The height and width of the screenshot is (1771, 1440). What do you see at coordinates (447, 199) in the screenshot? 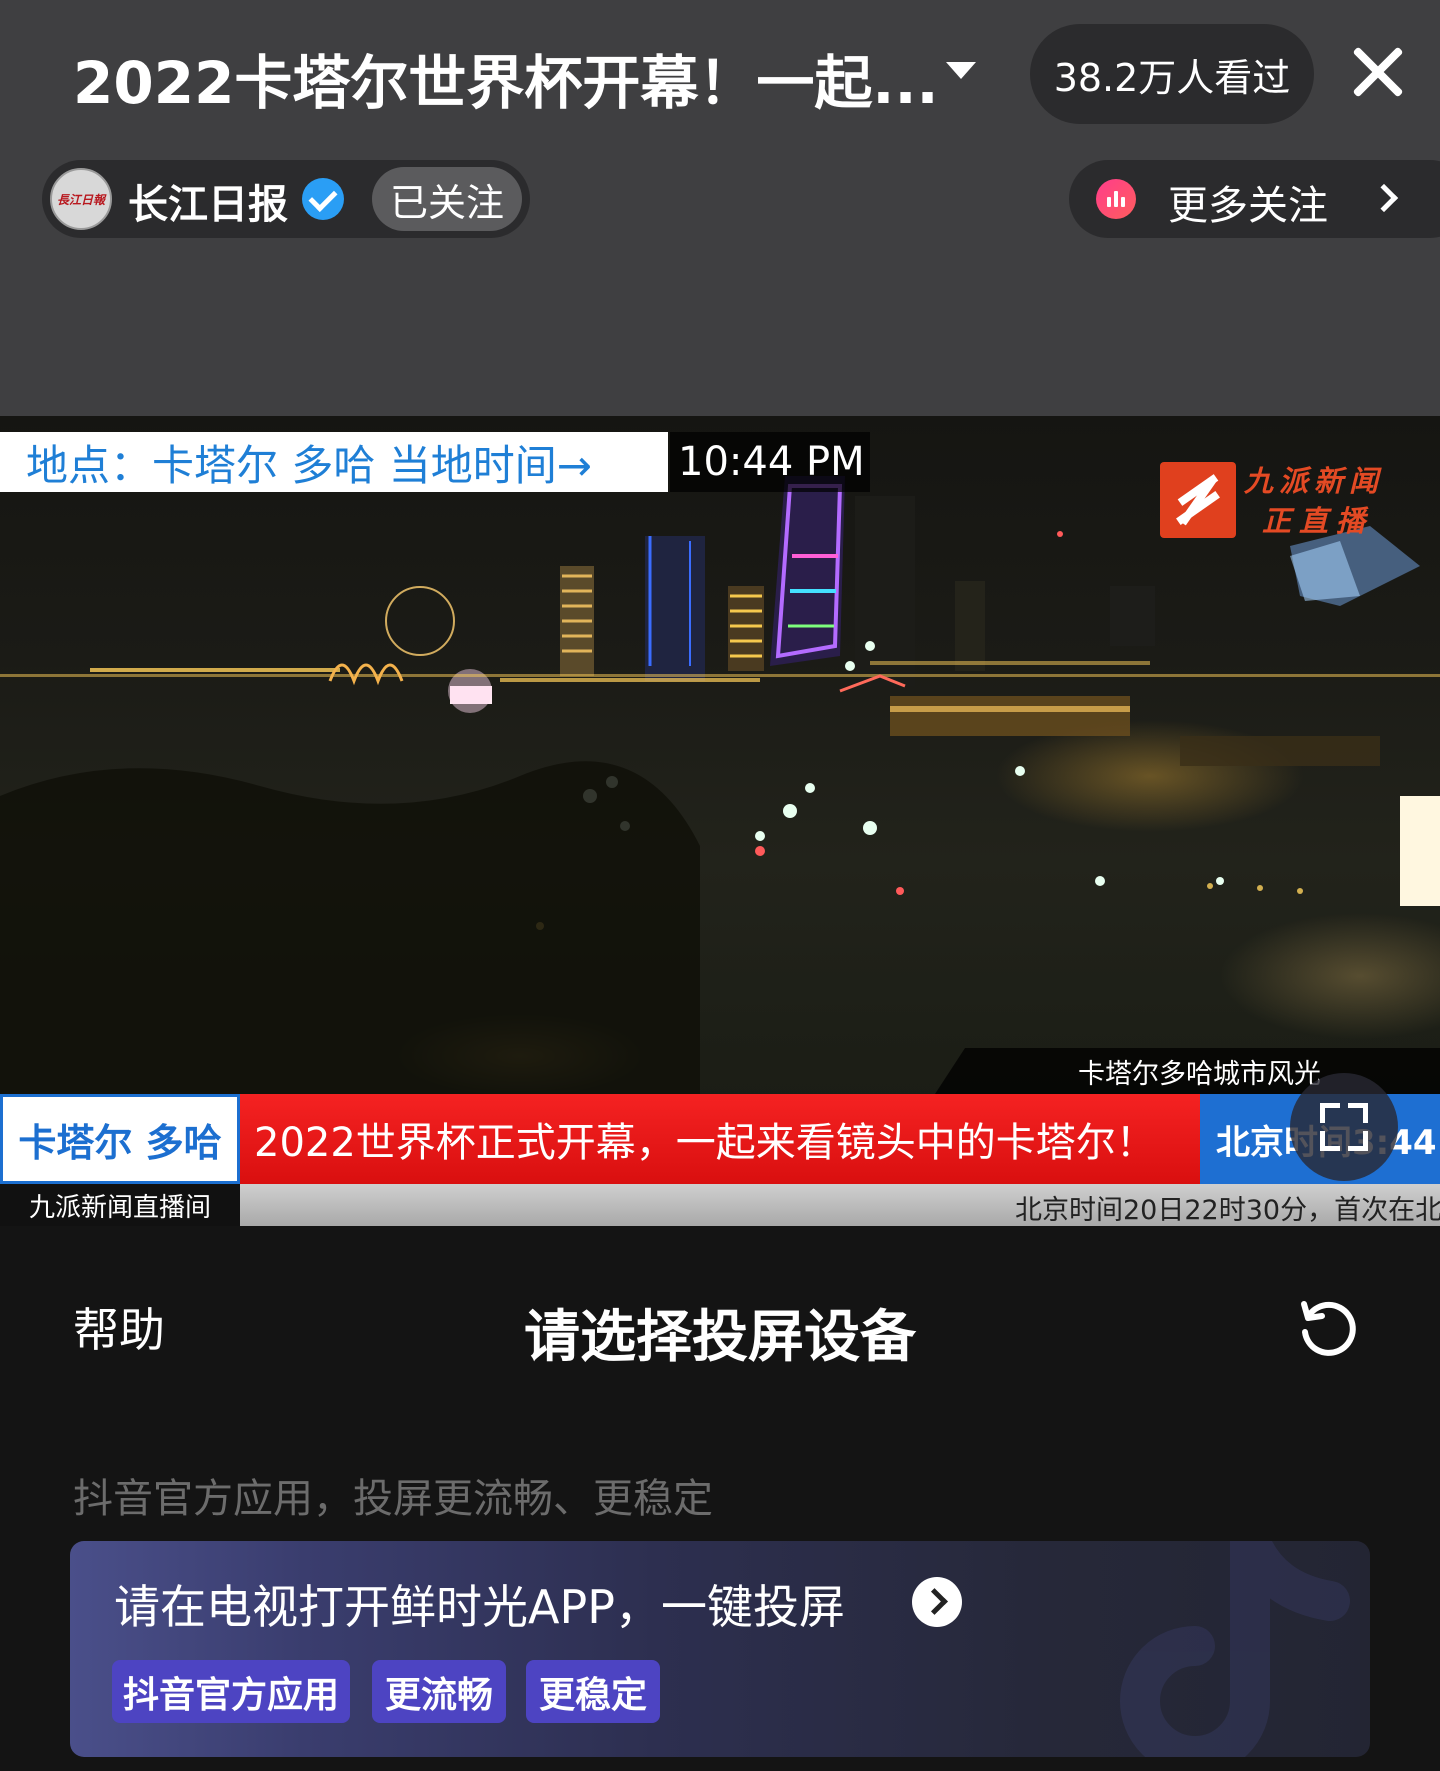
I see `followed-button: 已关注` at bounding box center [447, 199].